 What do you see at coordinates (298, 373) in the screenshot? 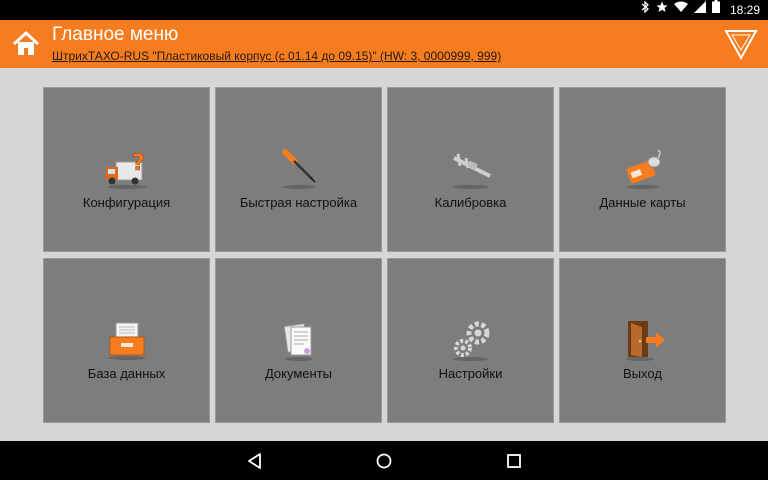
I see `tile-label: Документы` at bounding box center [298, 373].